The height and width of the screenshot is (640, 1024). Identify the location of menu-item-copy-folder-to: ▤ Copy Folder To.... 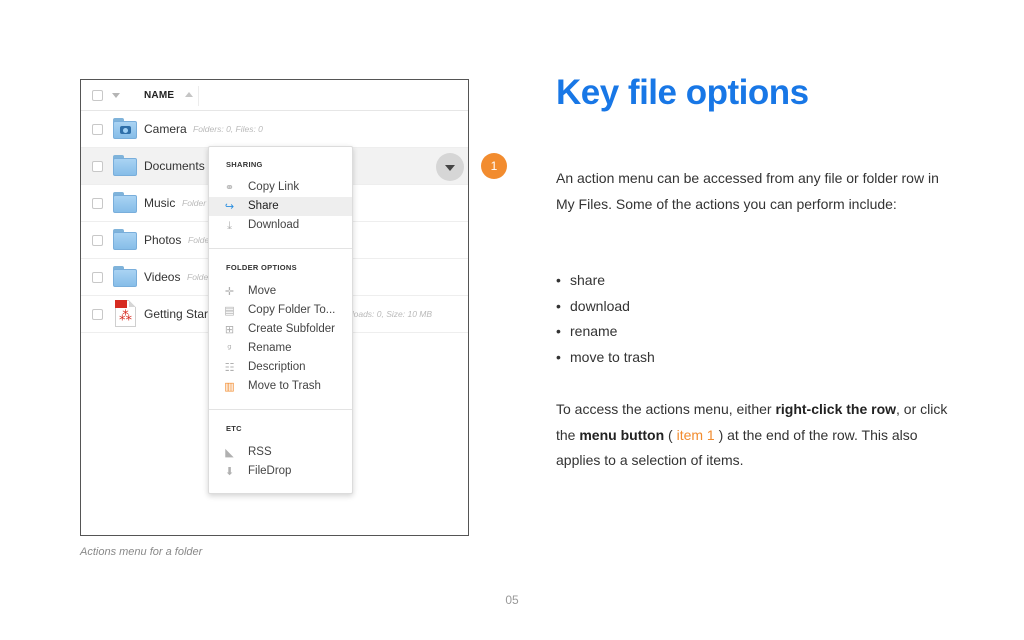
(280, 310).